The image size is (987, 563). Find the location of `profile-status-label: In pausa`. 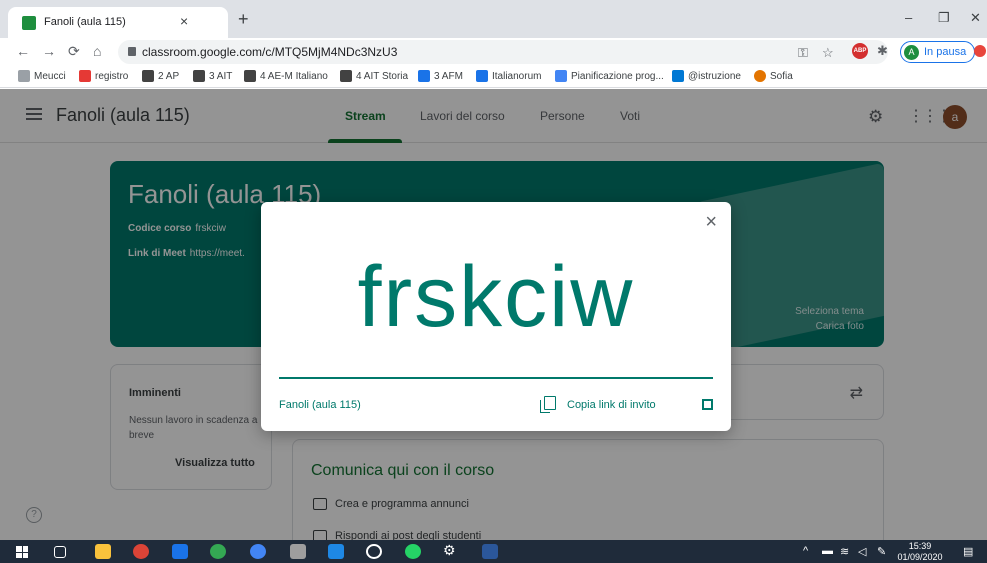

profile-status-label: In pausa is located at coordinates (945, 52).